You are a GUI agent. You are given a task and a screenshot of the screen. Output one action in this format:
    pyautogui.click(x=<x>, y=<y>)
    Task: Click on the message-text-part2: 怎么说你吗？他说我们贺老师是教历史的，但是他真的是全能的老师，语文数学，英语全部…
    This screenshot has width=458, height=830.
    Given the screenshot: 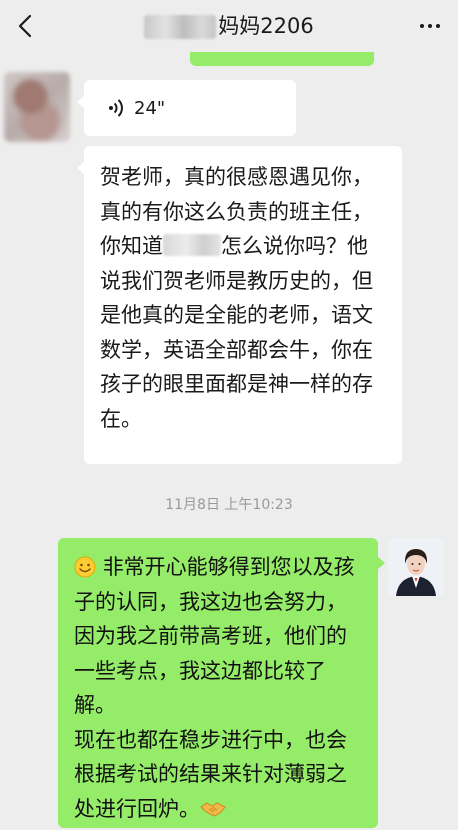 What is the action you would take?
    pyautogui.click(x=236, y=332)
    